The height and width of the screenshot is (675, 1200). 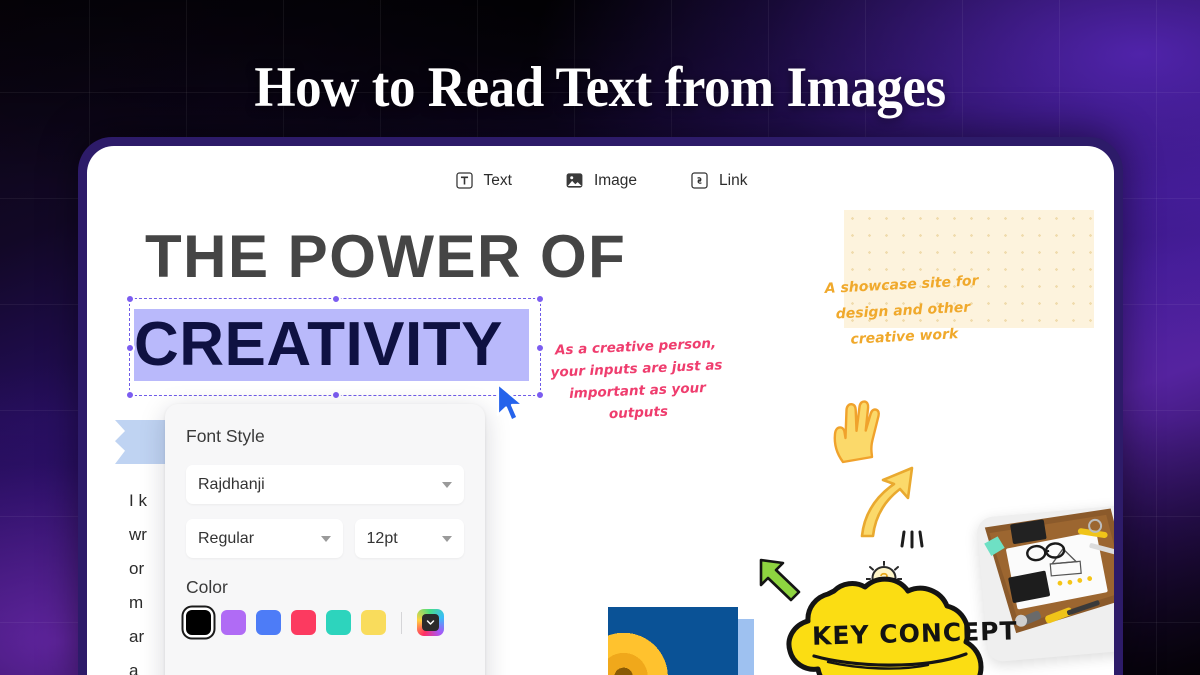 What do you see at coordinates (464, 180) in the screenshot?
I see `text-icon` at bounding box center [464, 180].